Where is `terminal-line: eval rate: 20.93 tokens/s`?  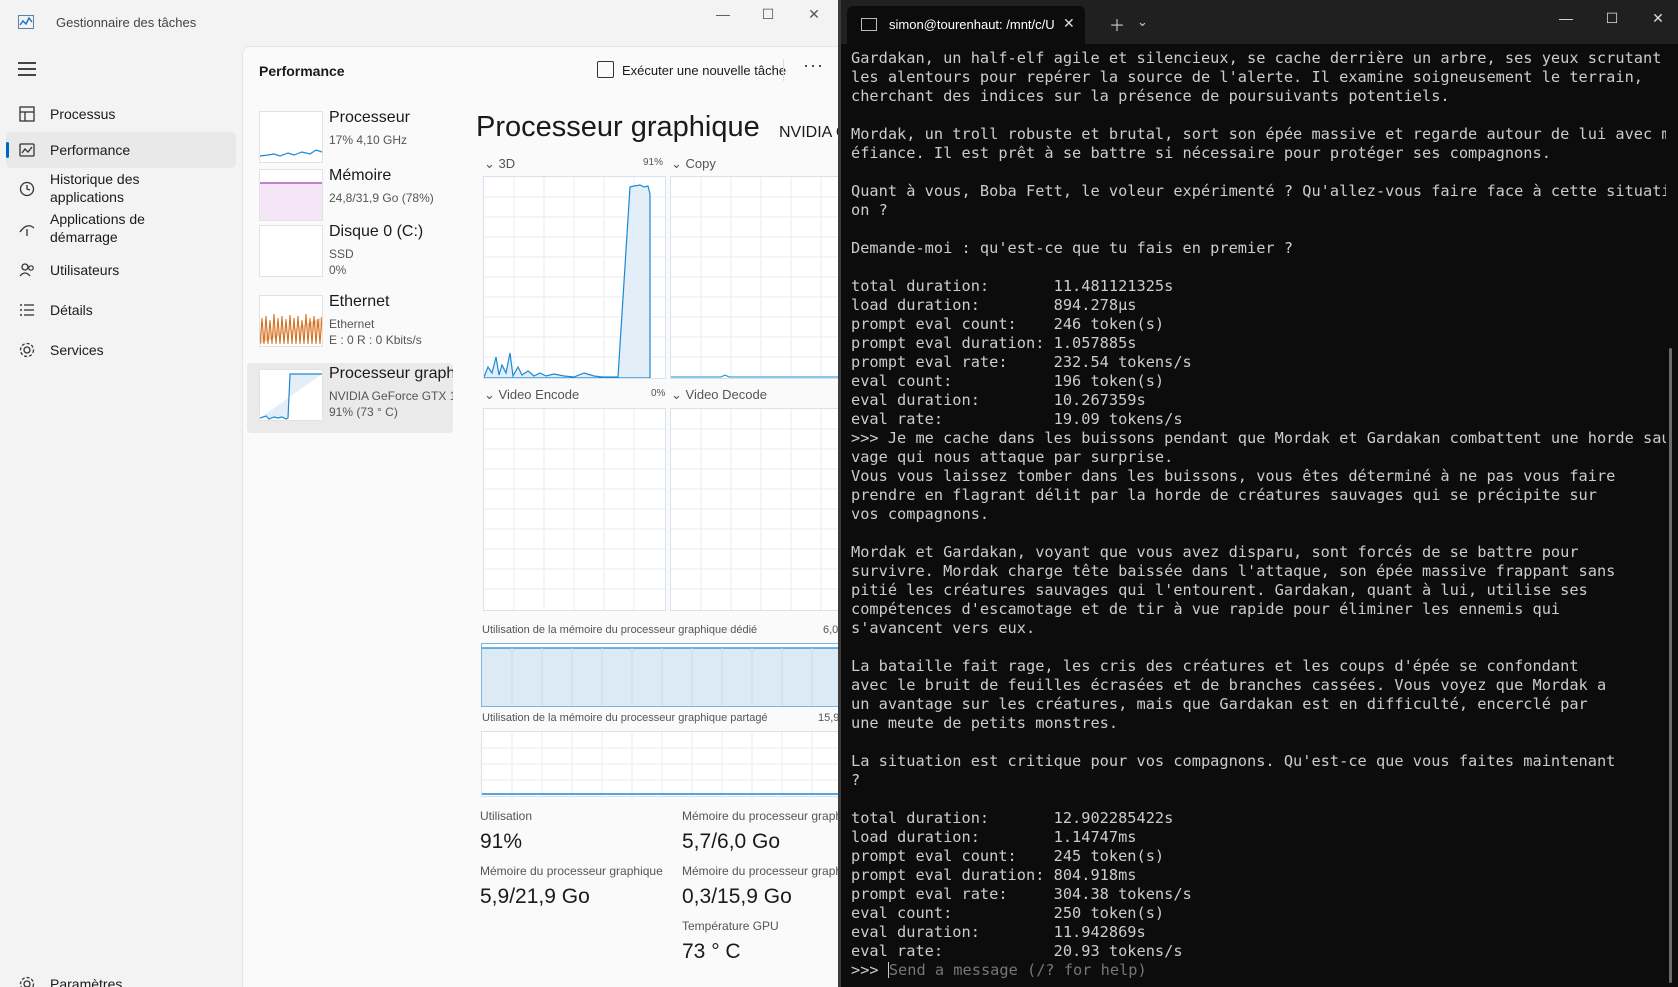 terminal-line: eval rate: 20.93 tokens/s is located at coordinates (1017, 951).